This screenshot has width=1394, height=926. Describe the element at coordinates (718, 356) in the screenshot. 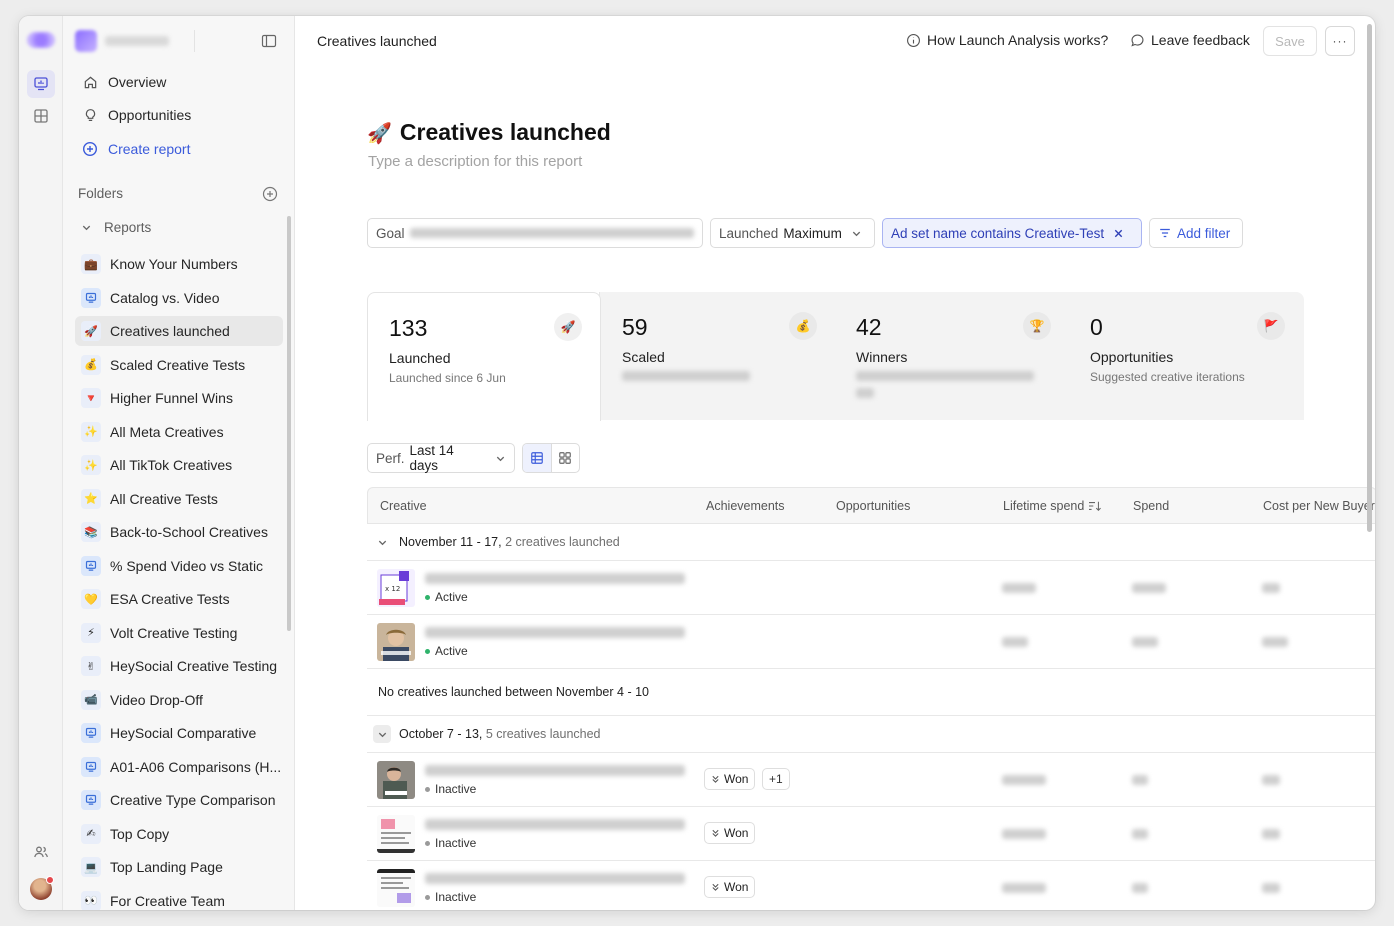

I see `kpi-scaled: 59 Scaled 💰` at that location.